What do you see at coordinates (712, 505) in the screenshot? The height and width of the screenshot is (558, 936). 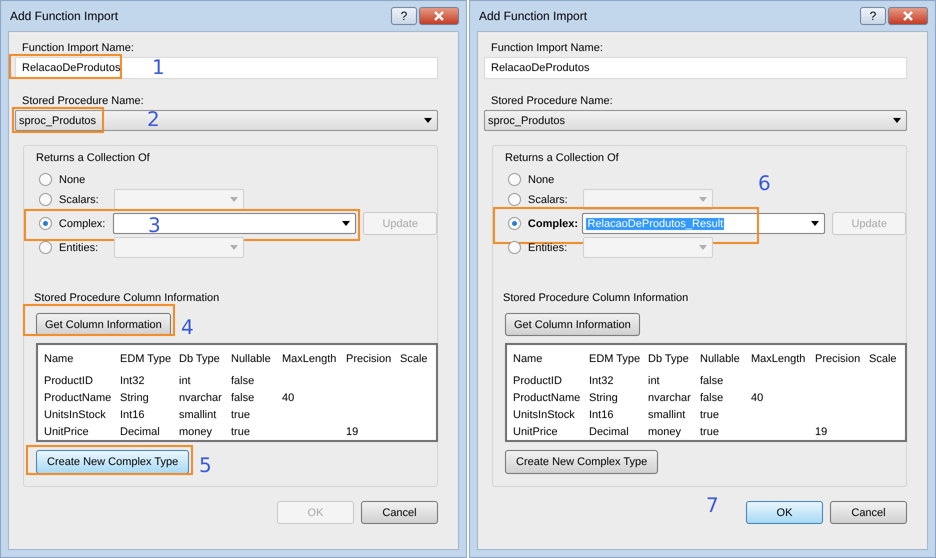 I see `step-number-overlay: 7` at bounding box center [712, 505].